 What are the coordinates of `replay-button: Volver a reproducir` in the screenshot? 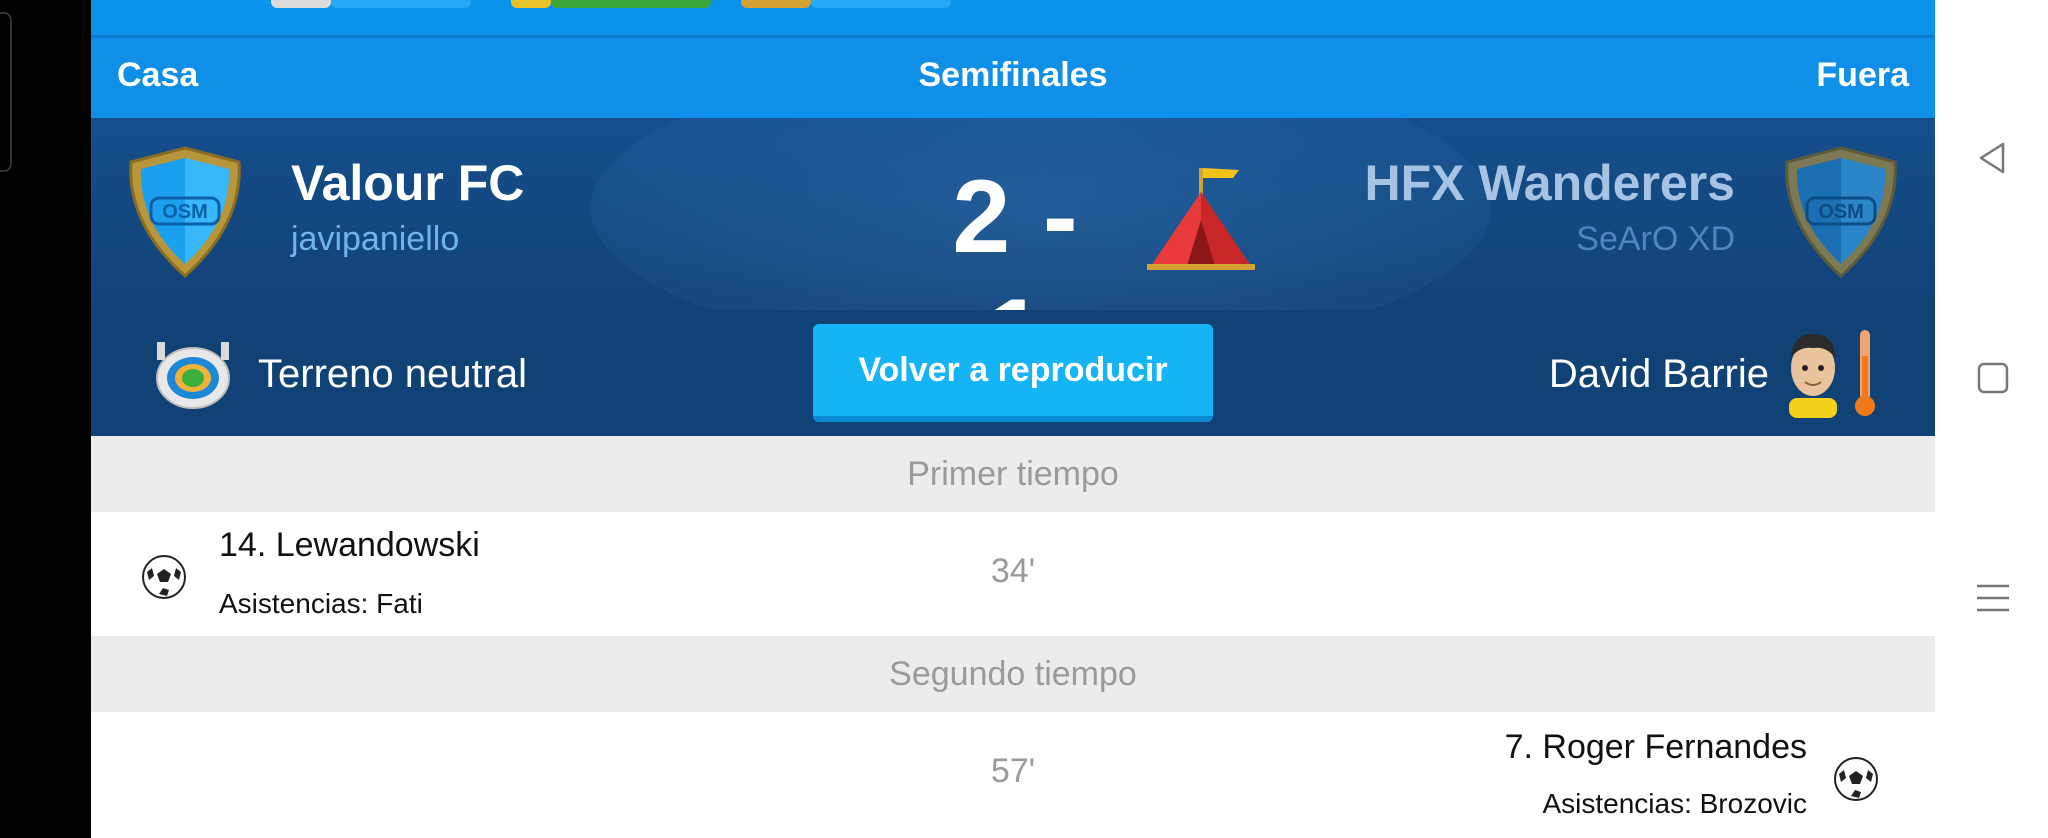 It's located at (1013, 373).